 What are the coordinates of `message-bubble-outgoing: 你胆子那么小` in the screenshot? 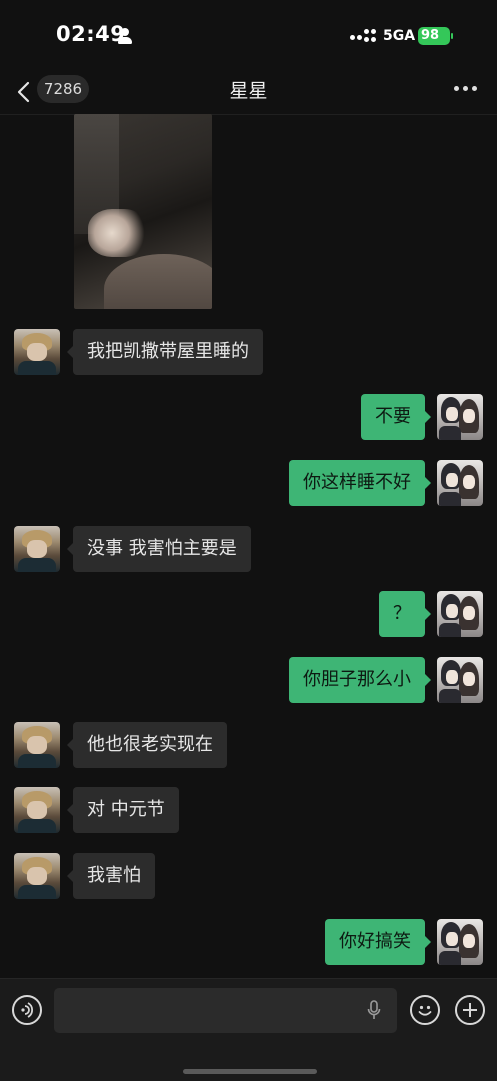 It's located at (360, 680).